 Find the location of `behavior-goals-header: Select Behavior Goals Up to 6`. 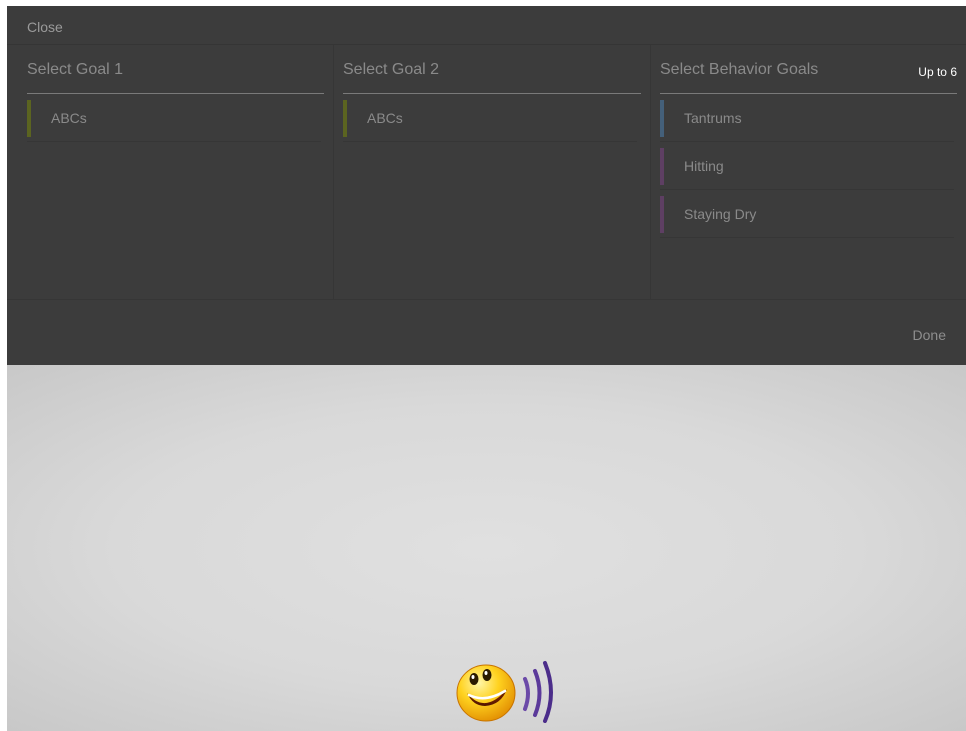

behavior-goals-header: Select Behavior Goals Up to 6 is located at coordinates (808, 69).